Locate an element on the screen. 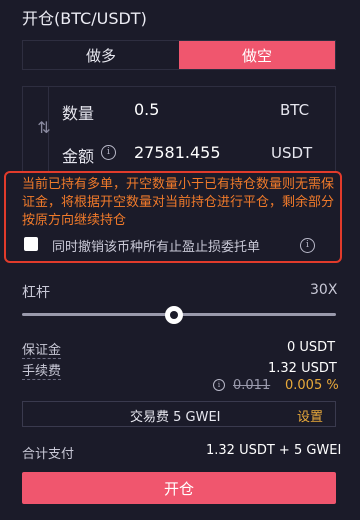  quantity-label: 数量 is located at coordinates (78, 113).